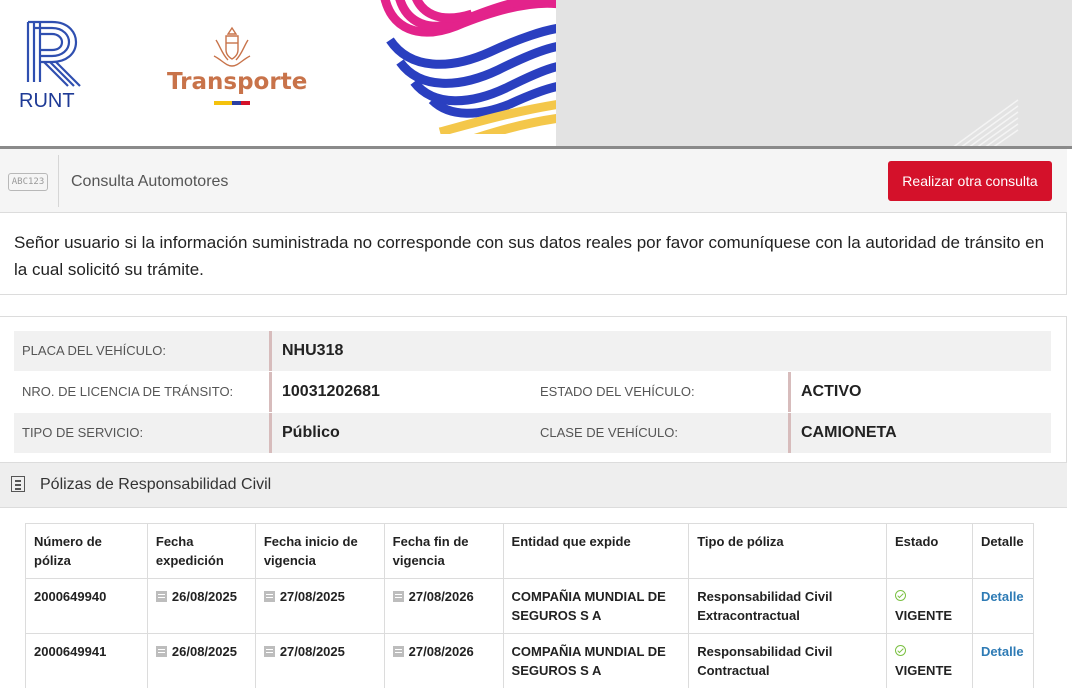 The height and width of the screenshot is (688, 1072). Describe the element at coordinates (319, 551) in the screenshot. I see `col-inicio-header: Fecha inicio de vigencia` at that location.